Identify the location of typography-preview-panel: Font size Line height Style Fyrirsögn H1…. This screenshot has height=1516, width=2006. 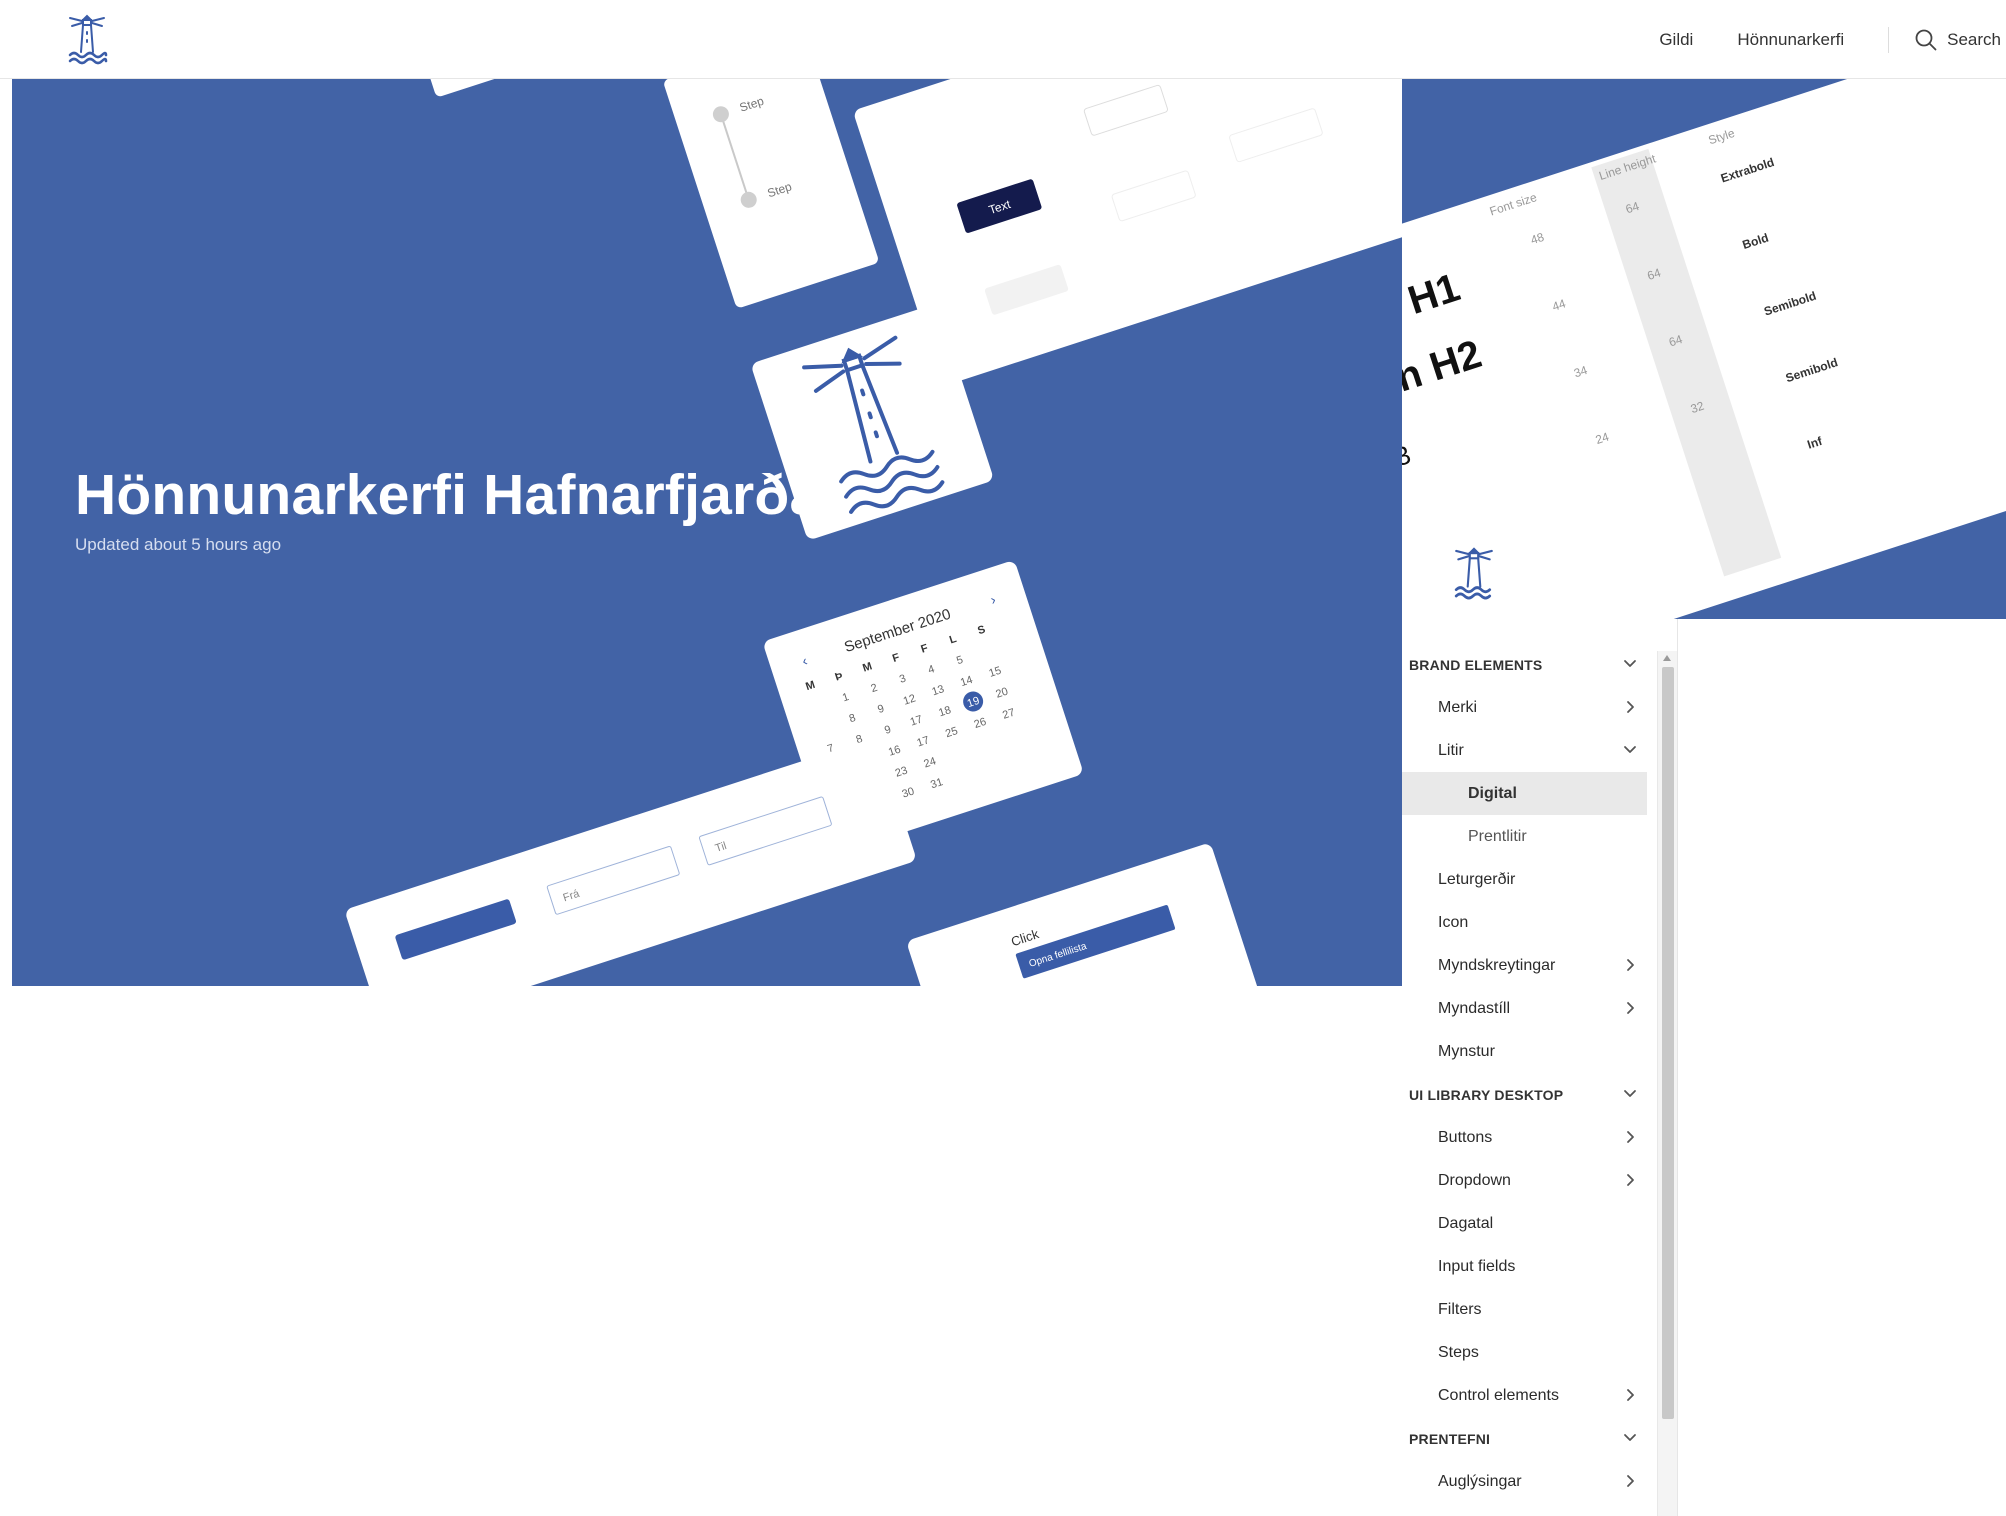
(1704, 349).